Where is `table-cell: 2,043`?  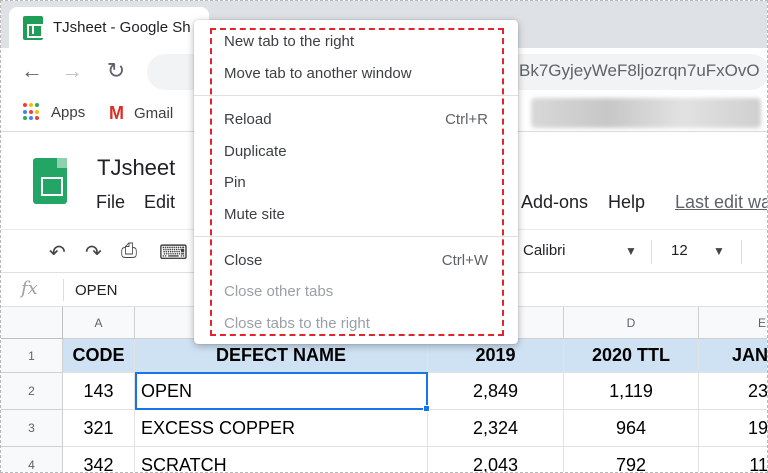
table-cell: 2,043 is located at coordinates (496, 459).